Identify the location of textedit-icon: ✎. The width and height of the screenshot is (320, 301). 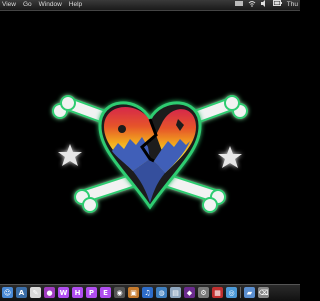
(35, 292).